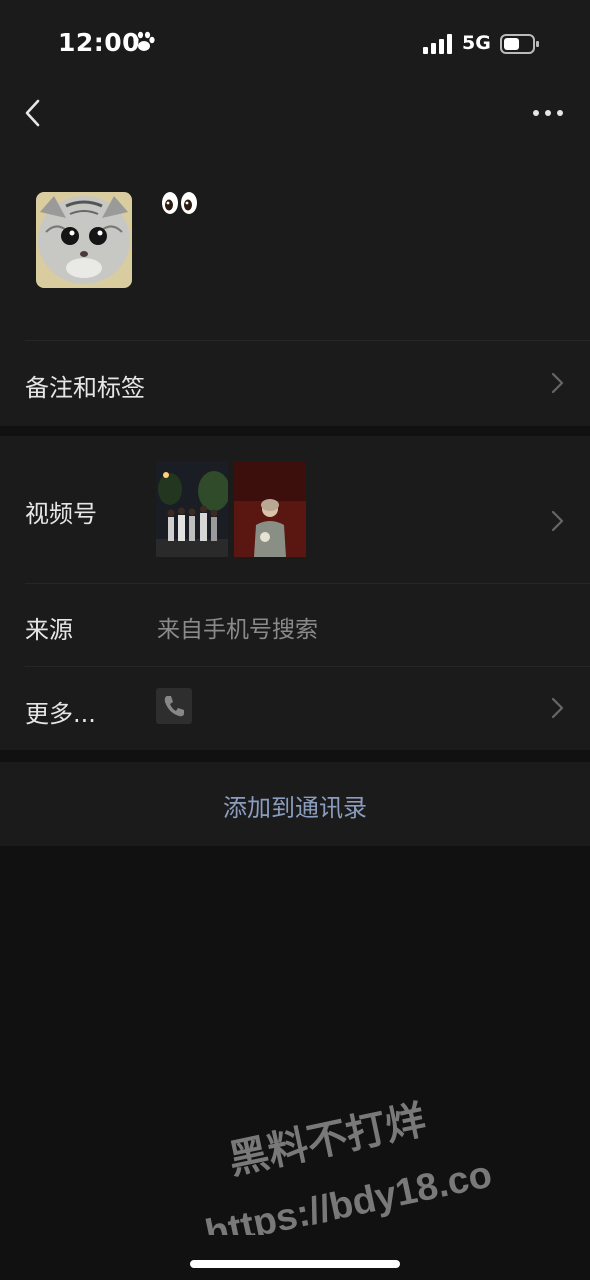  Describe the element at coordinates (144, 41) in the screenshot. I see `paw-icon` at that location.